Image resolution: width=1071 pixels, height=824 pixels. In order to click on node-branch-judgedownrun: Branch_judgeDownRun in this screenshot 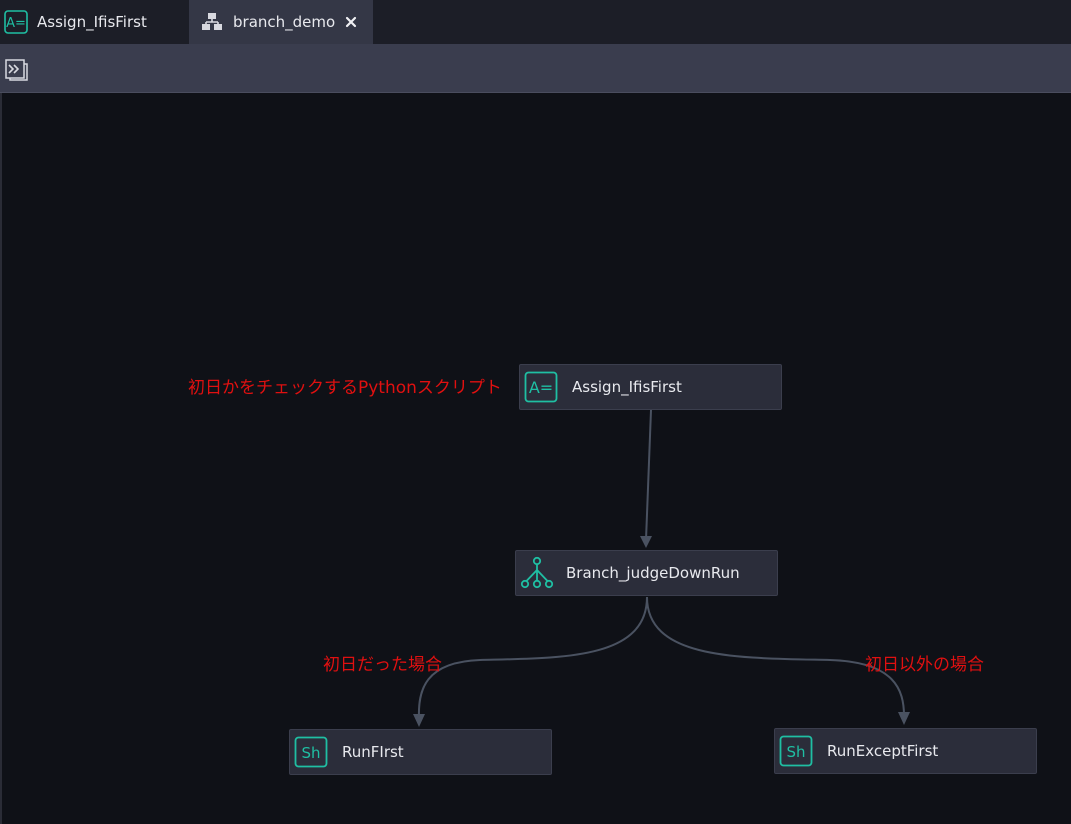, I will do `click(646, 573)`.